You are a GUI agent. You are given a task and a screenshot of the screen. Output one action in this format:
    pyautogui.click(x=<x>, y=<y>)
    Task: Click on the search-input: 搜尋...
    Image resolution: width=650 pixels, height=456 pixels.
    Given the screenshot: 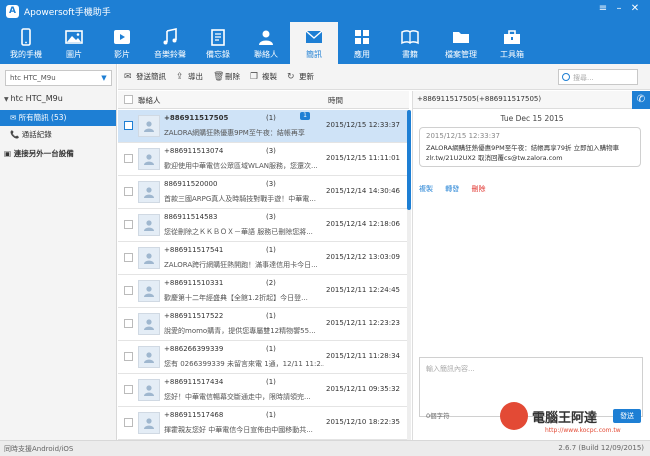 What is the action you would take?
    pyautogui.click(x=598, y=77)
    